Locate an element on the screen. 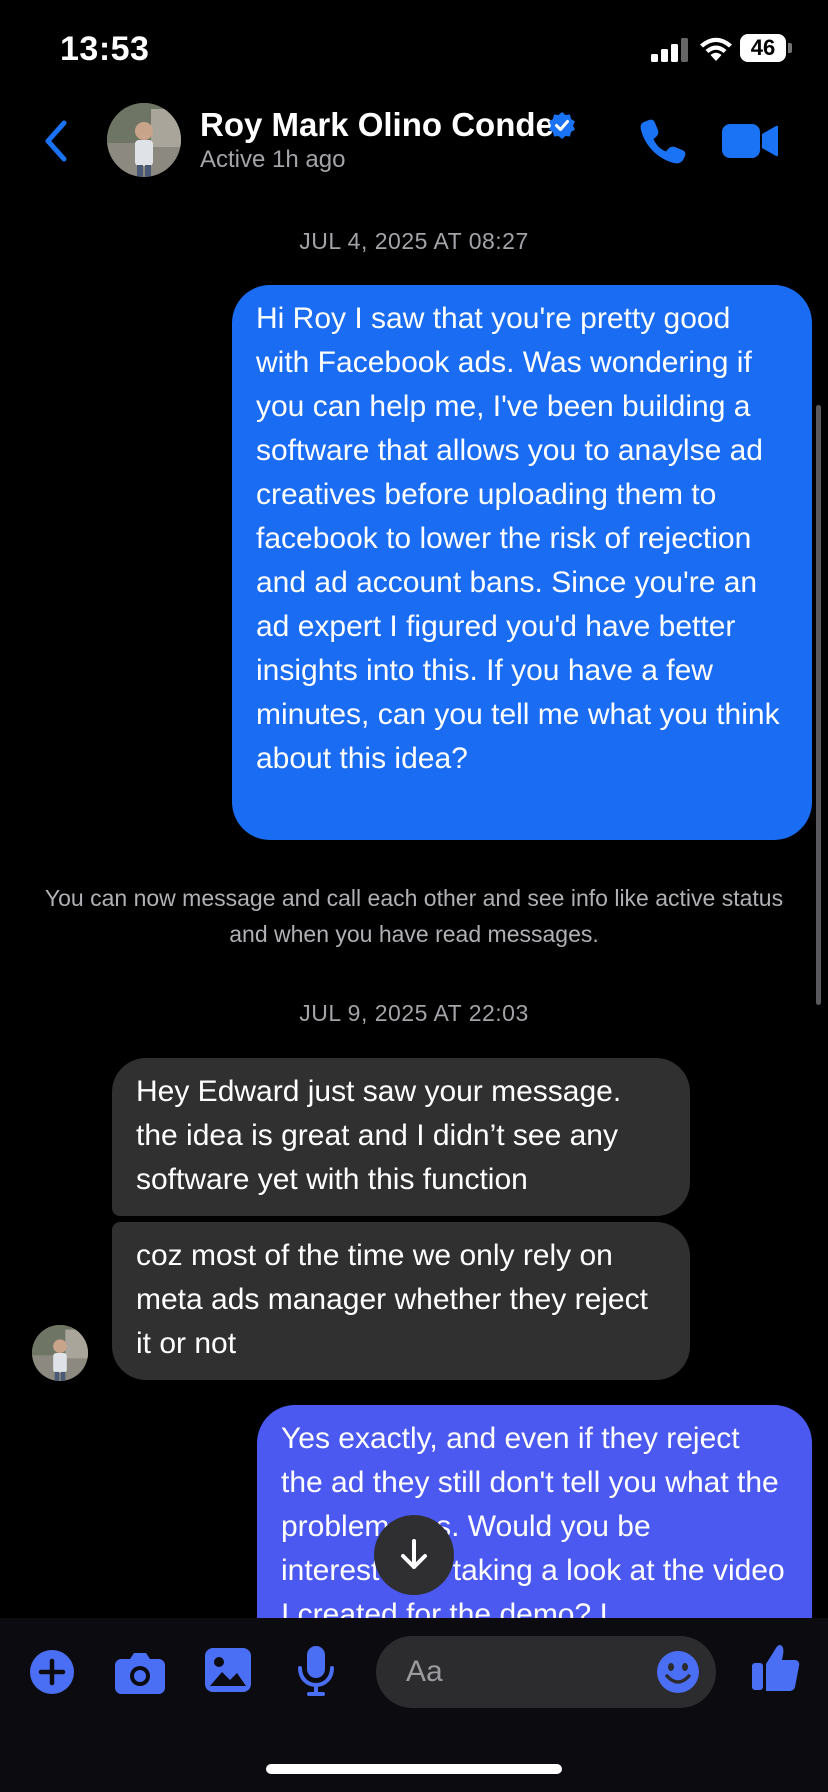 This screenshot has height=1792, width=828. scrollbar is located at coordinates (818, 705).